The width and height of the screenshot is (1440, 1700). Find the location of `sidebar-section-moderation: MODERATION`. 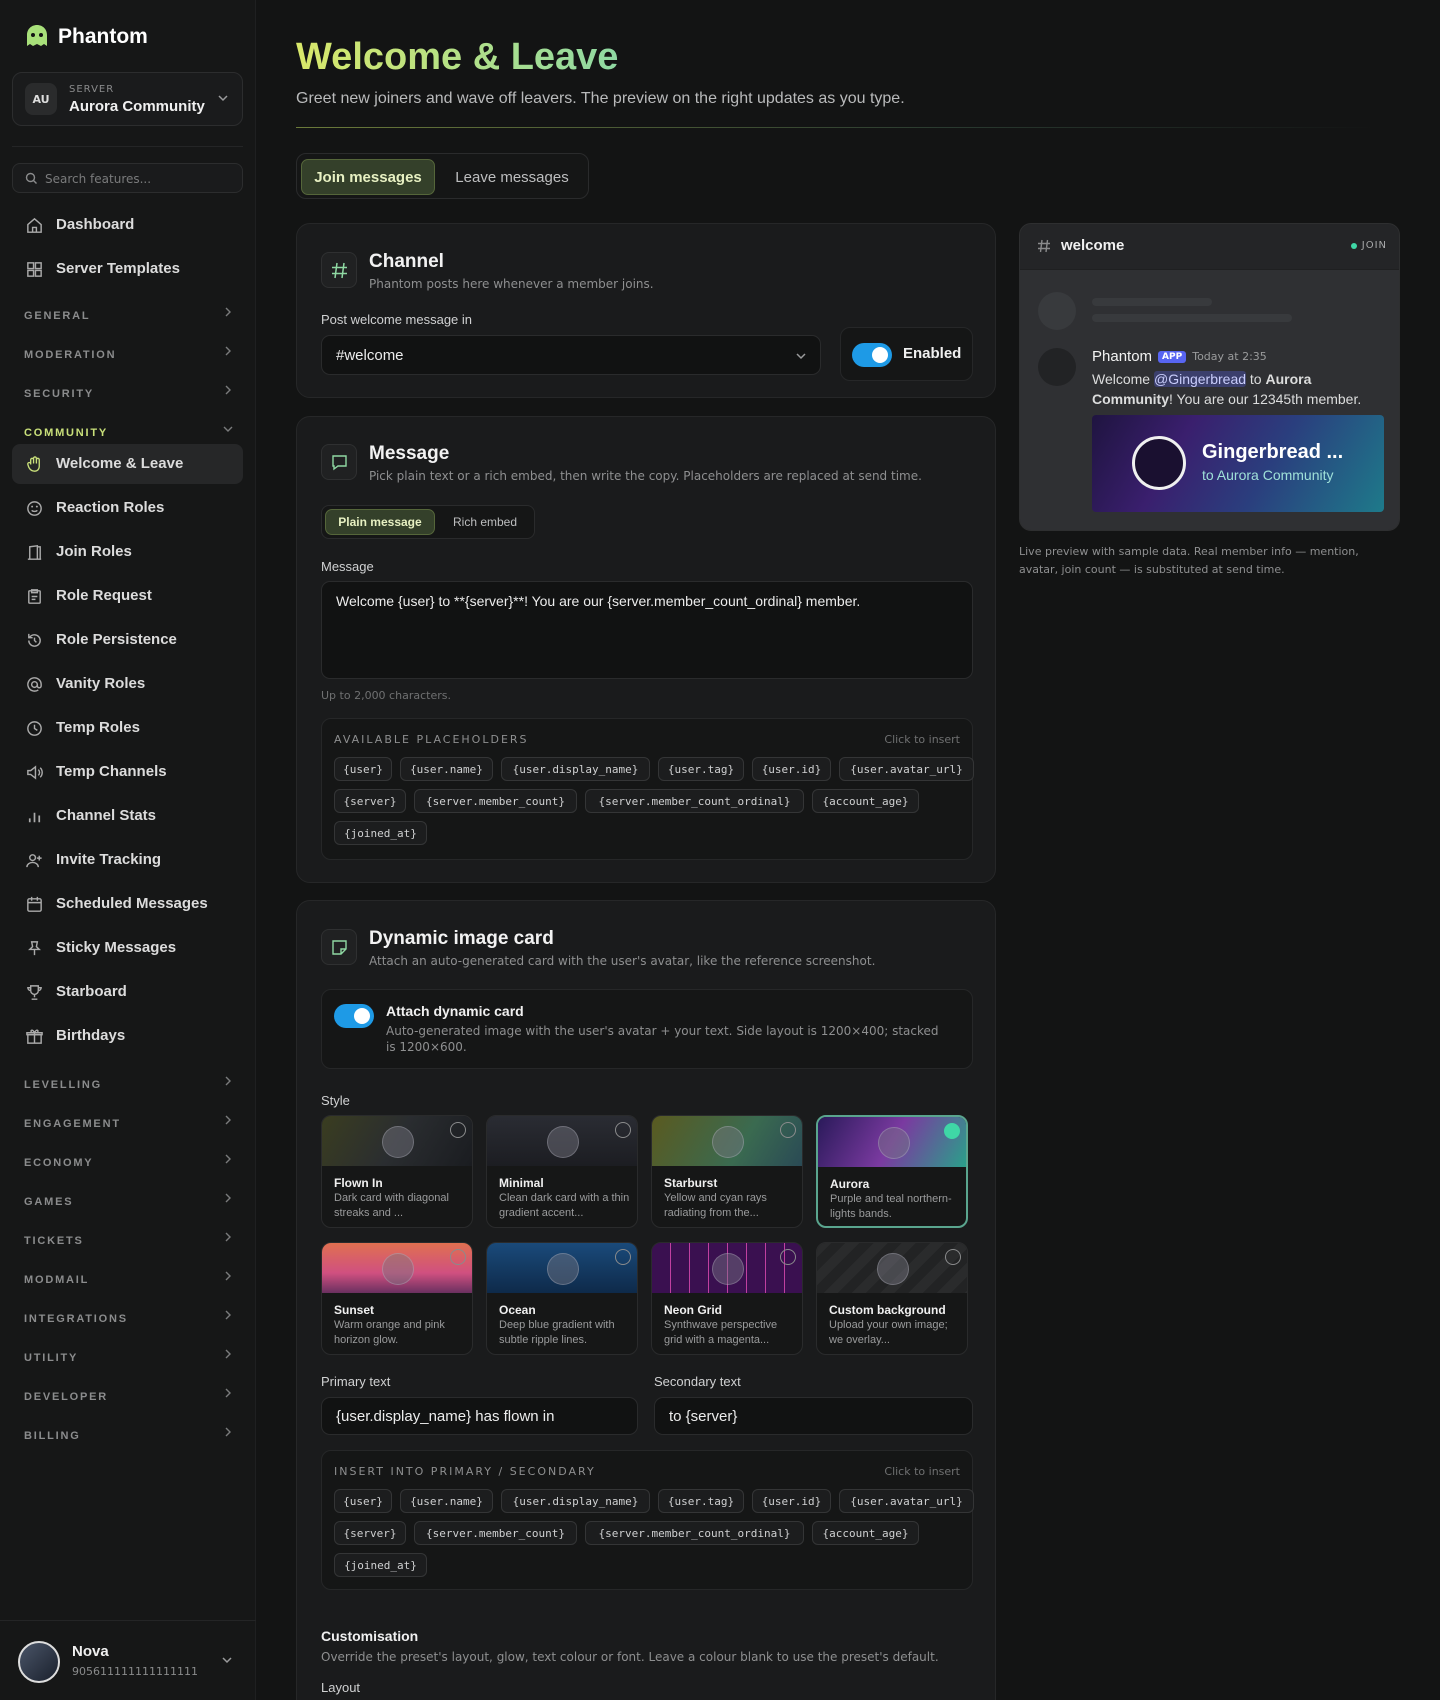

sidebar-section-moderation: MODERATION is located at coordinates (129, 352).